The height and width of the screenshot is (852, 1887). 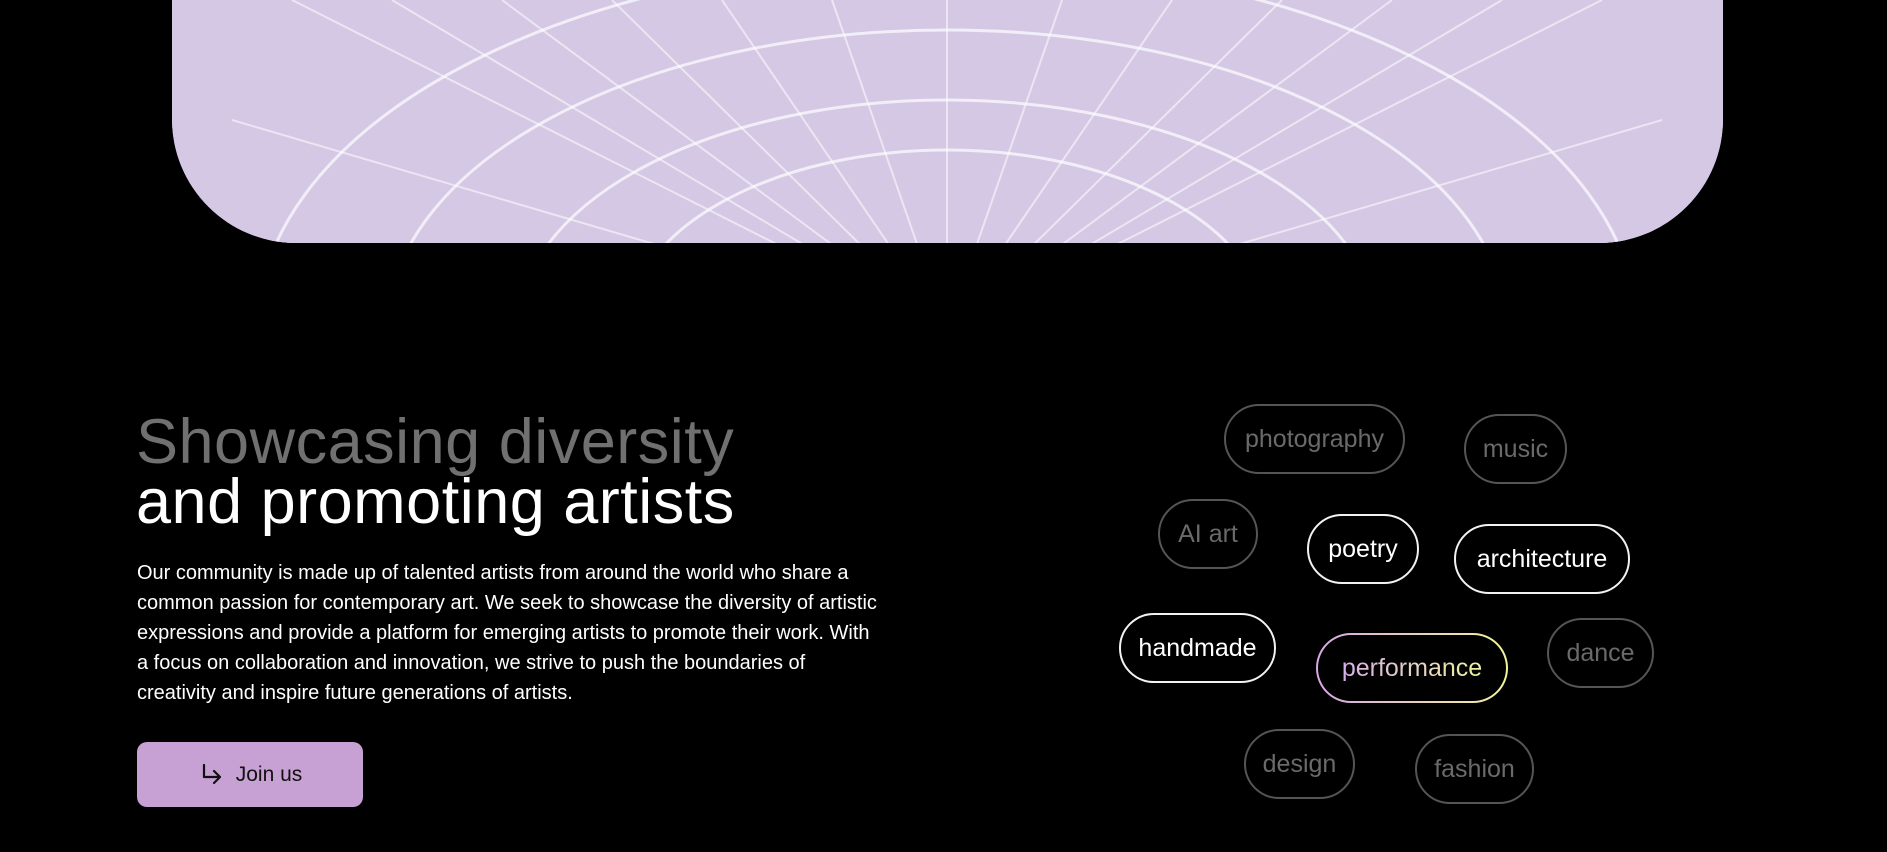 What do you see at coordinates (1363, 549) in the screenshot?
I see `tag-poetry: poetry` at bounding box center [1363, 549].